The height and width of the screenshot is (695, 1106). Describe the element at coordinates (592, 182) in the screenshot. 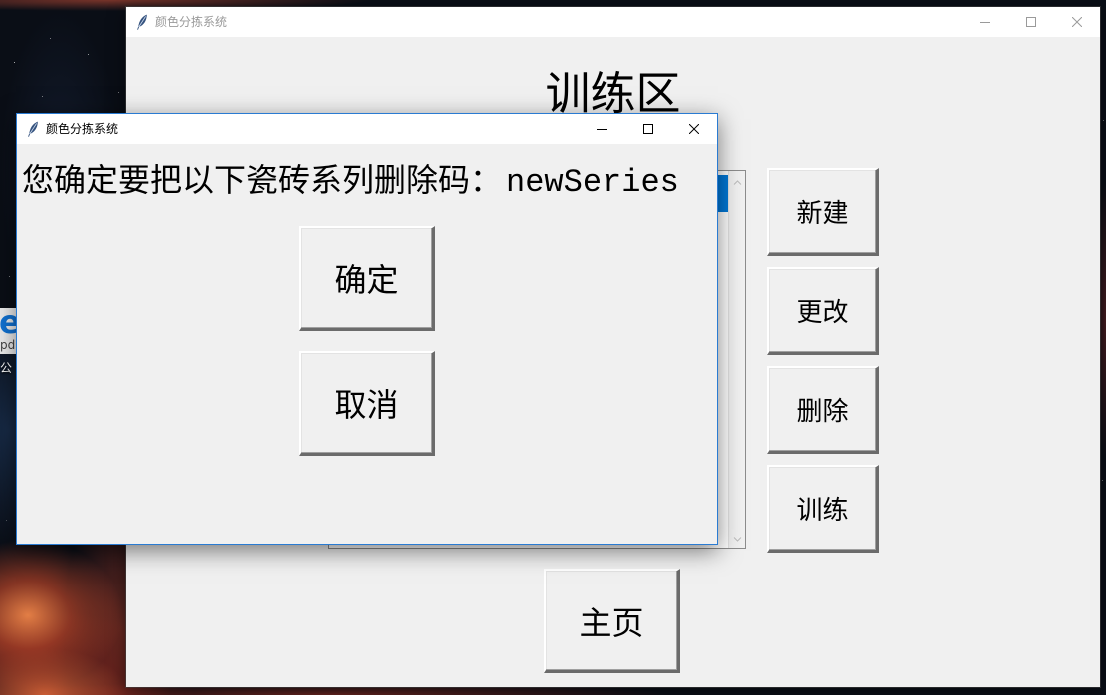

I see `series-name: newSeries` at that location.